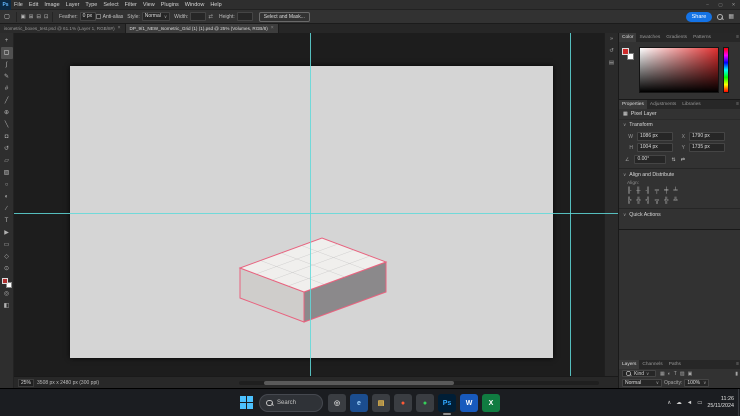 This screenshot has width=740, height=416. I want to click on menu-item-file: File, so click(18, 5).